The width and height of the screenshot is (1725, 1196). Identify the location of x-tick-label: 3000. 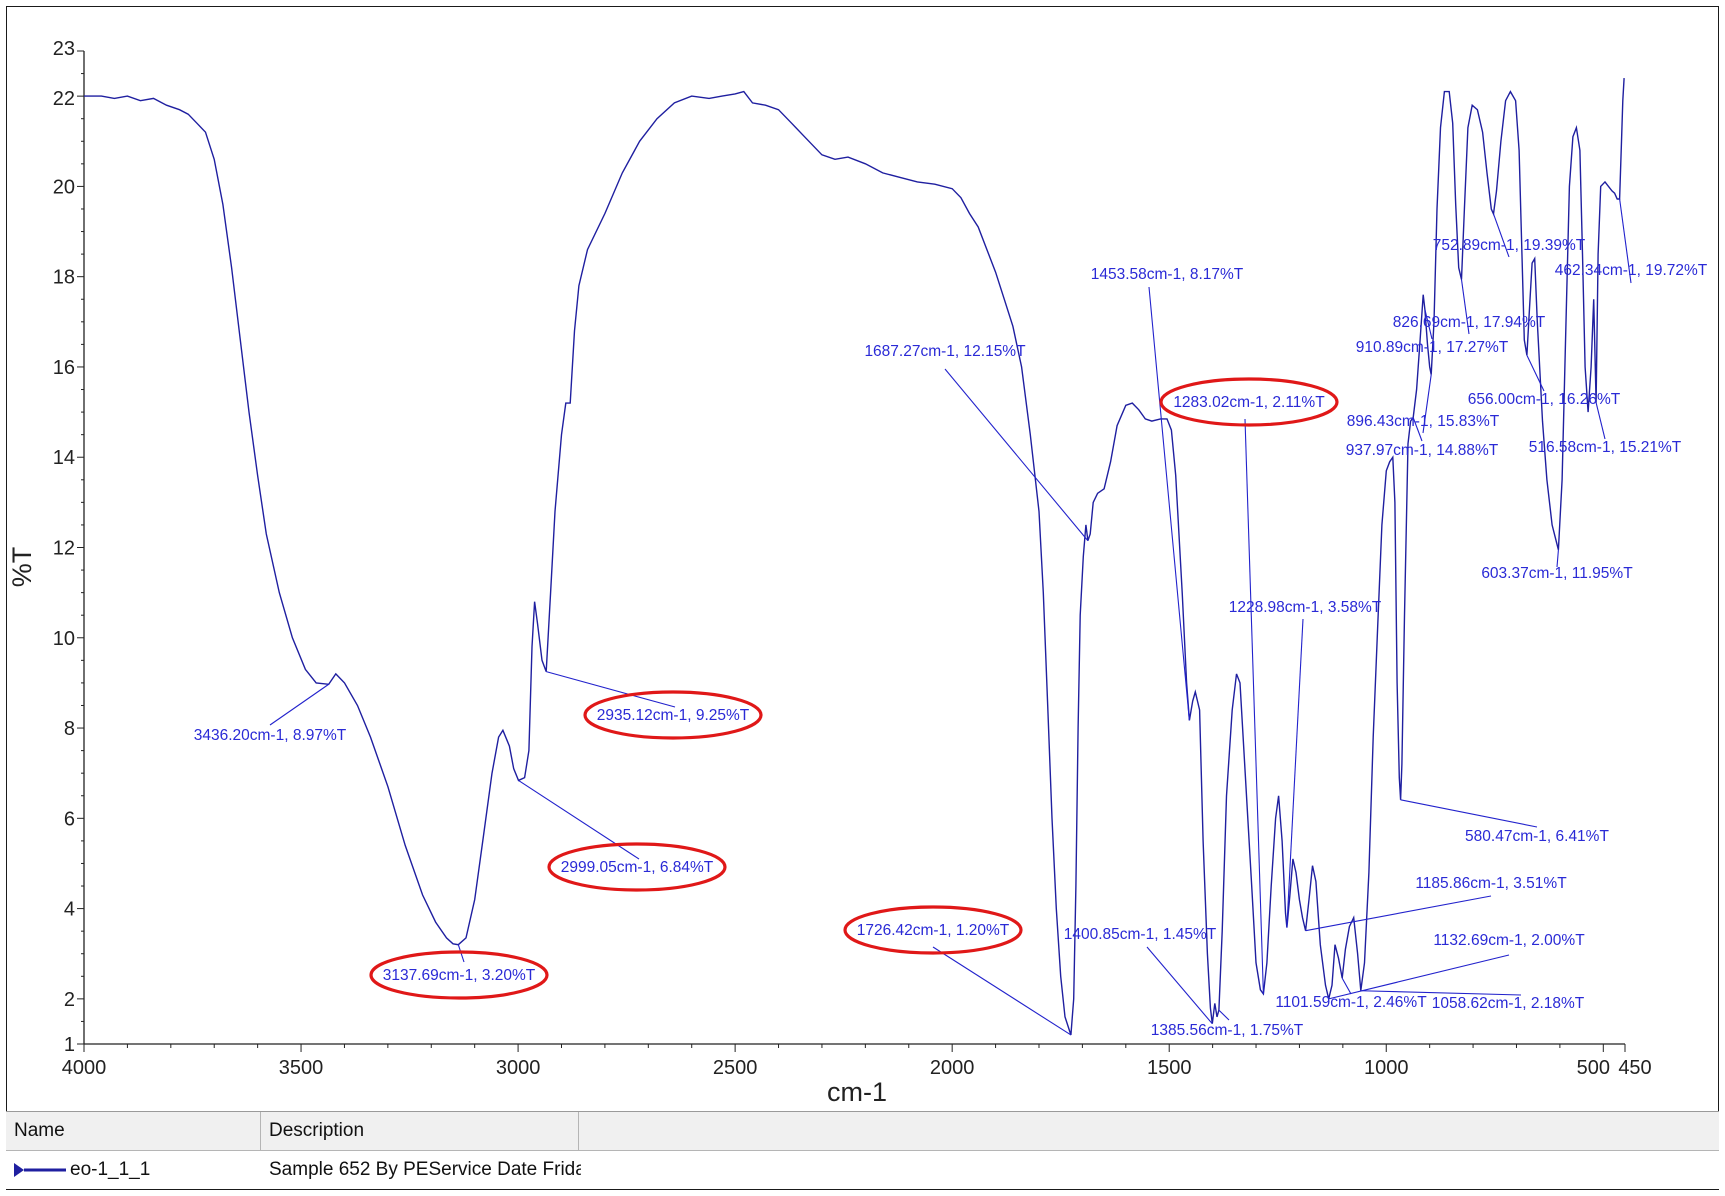
(518, 1068).